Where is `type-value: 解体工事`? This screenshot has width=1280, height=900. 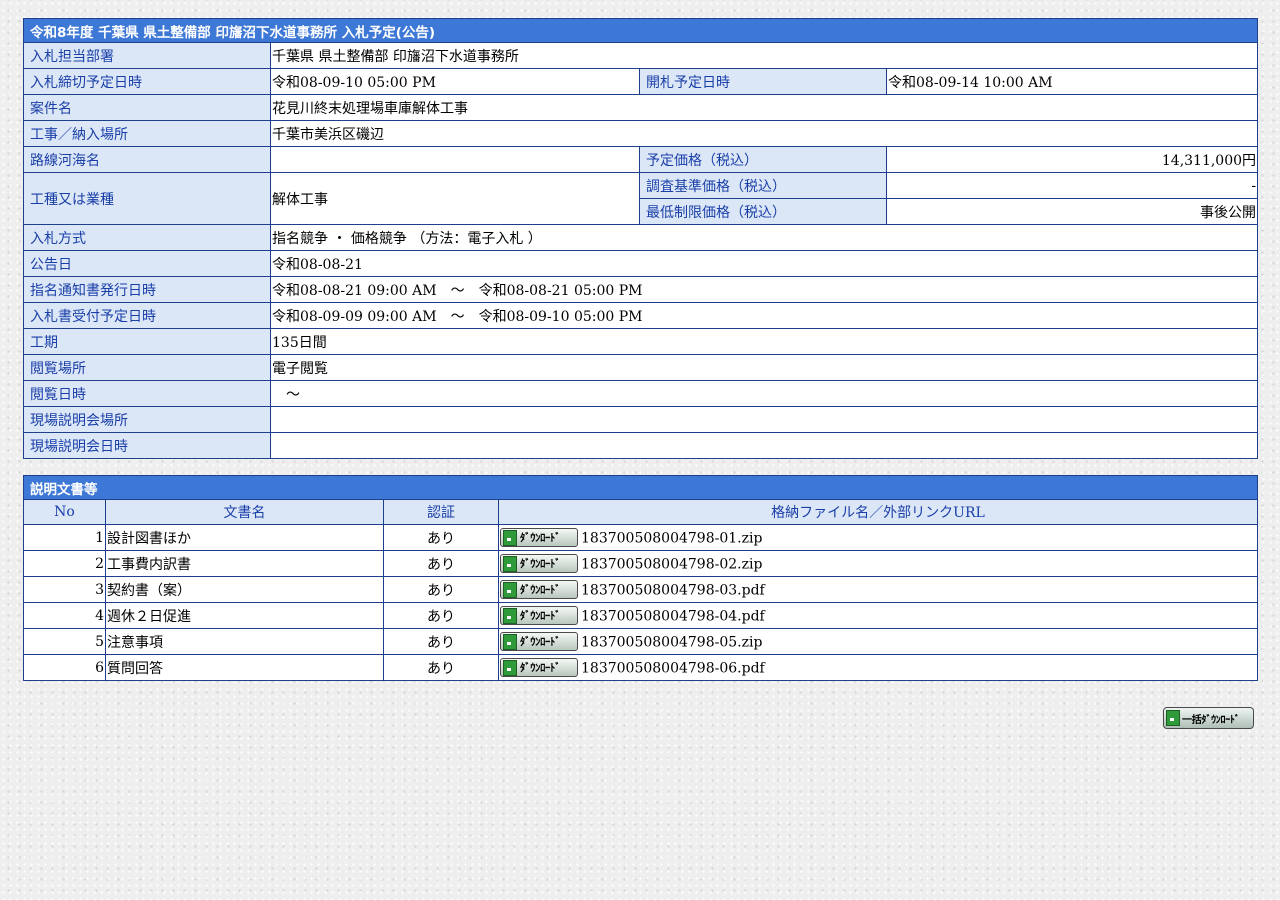 type-value: 解体工事 is located at coordinates (455, 198).